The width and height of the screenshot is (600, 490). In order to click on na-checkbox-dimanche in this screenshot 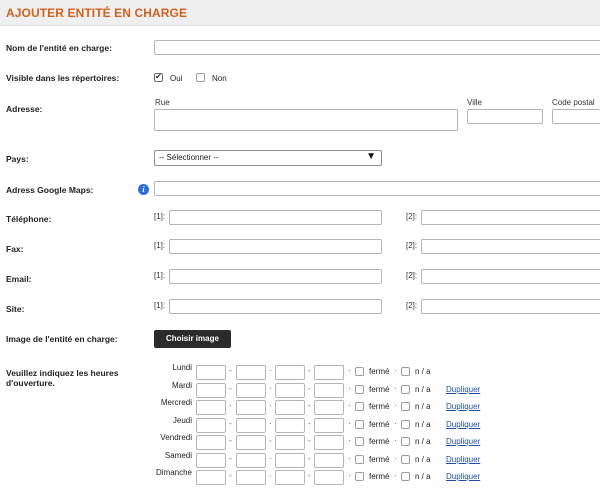, I will do `click(405, 476)`.